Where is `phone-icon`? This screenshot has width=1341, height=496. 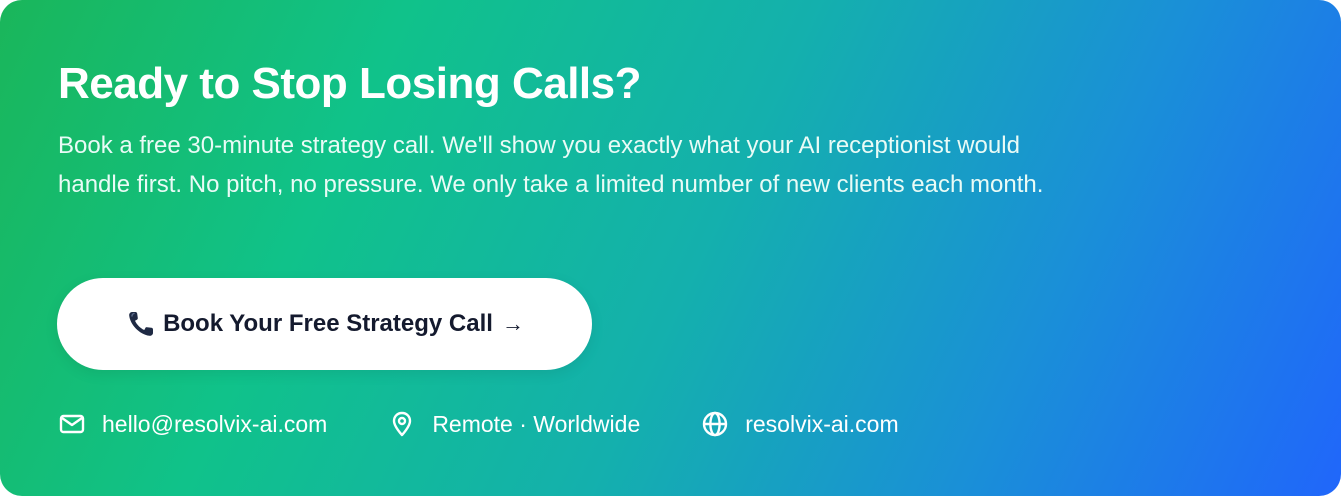
phone-icon is located at coordinates (141, 324).